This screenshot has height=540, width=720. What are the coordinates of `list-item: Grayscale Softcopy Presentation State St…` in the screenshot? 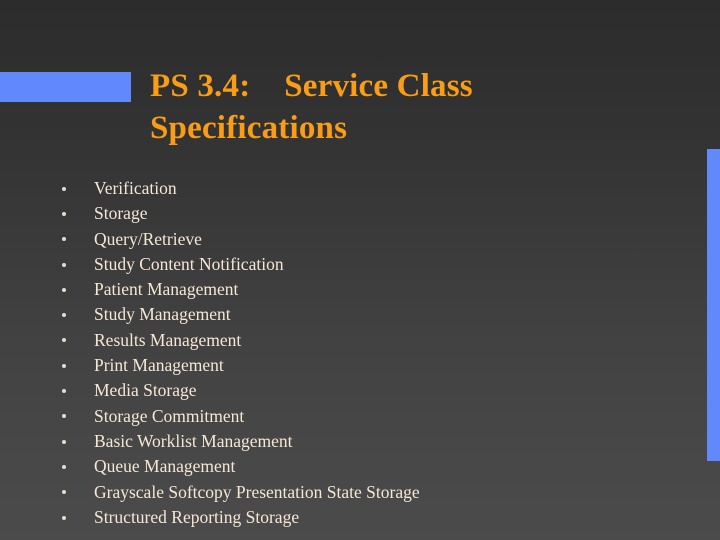 It's located at (376, 492).